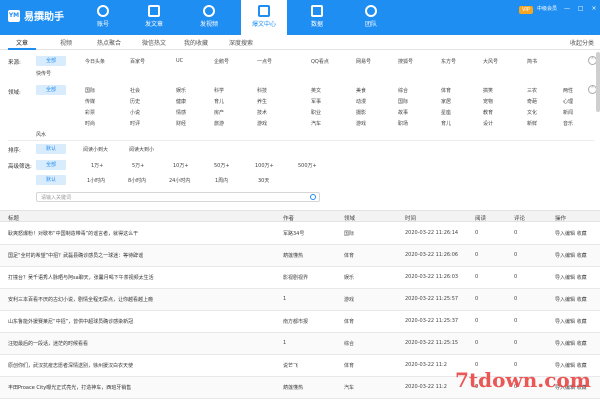  I want to click on domain-option: 情感, so click(181, 112).